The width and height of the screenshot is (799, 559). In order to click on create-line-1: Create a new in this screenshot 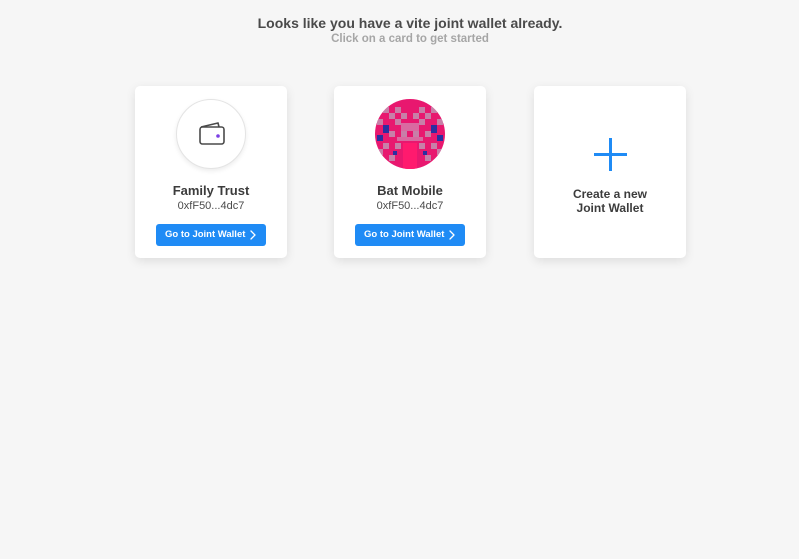, I will do `click(610, 194)`.